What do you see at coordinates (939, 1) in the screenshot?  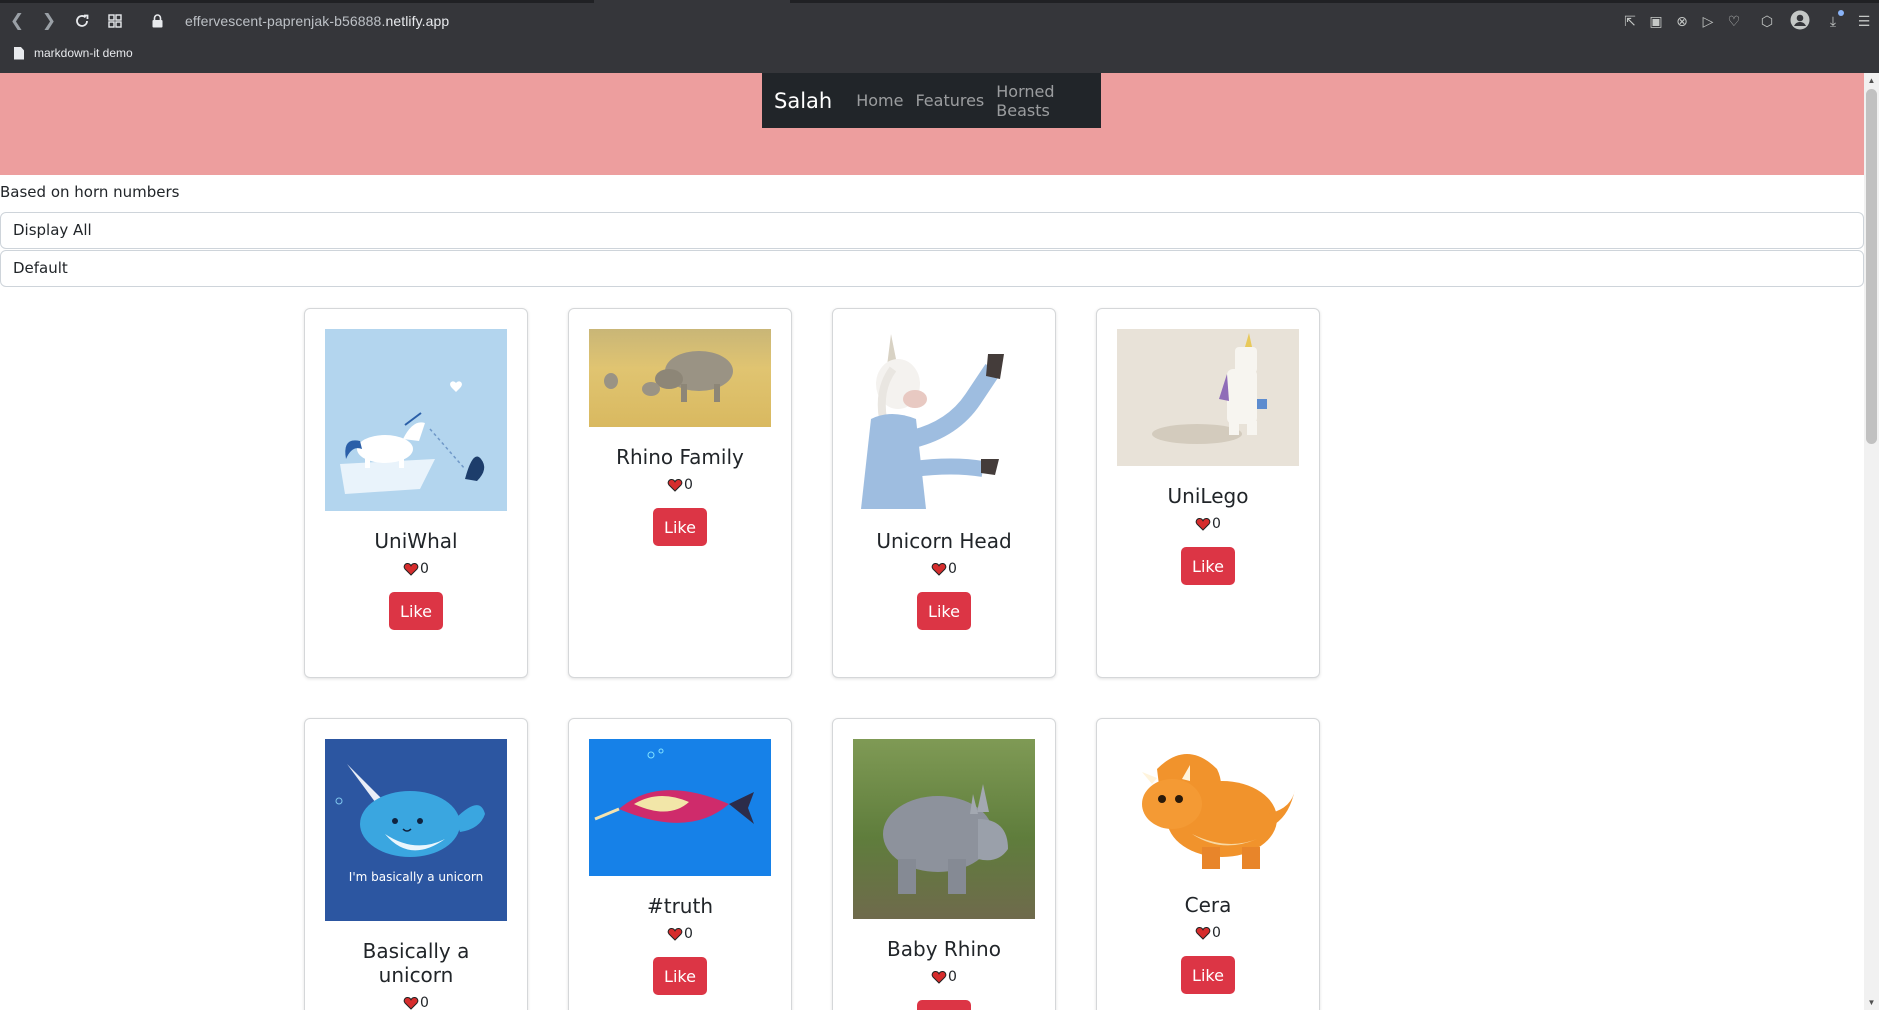 I see `tab-strip` at bounding box center [939, 1].